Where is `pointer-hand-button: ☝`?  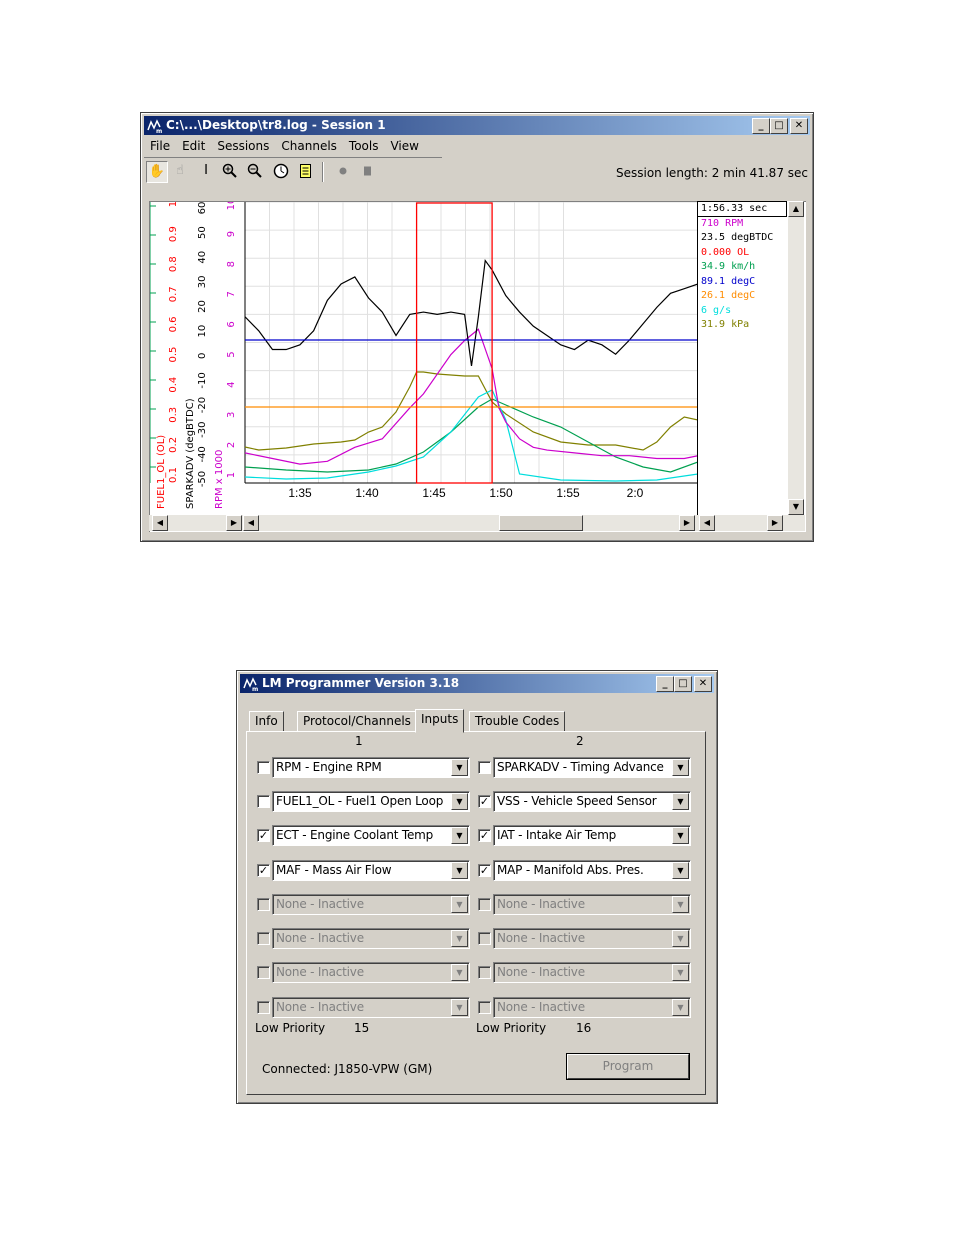 pointer-hand-button: ☝ is located at coordinates (180, 171).